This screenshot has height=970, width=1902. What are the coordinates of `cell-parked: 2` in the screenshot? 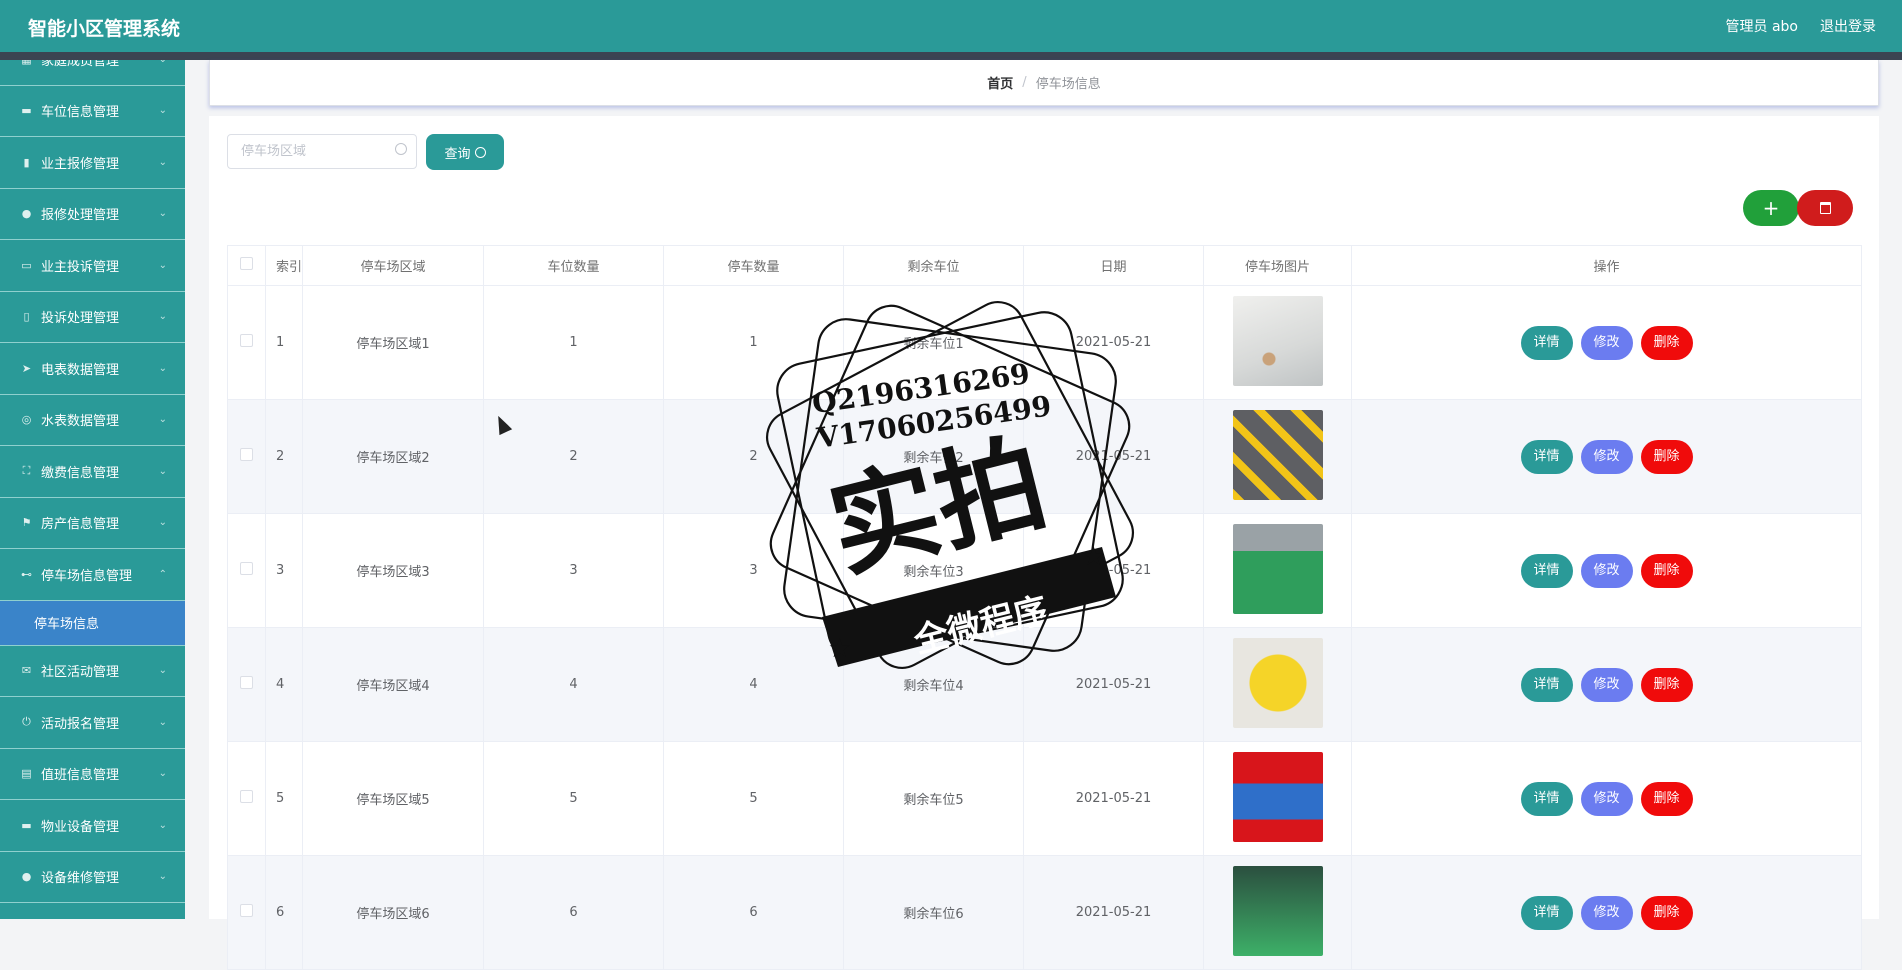 It's located at (753, 456).